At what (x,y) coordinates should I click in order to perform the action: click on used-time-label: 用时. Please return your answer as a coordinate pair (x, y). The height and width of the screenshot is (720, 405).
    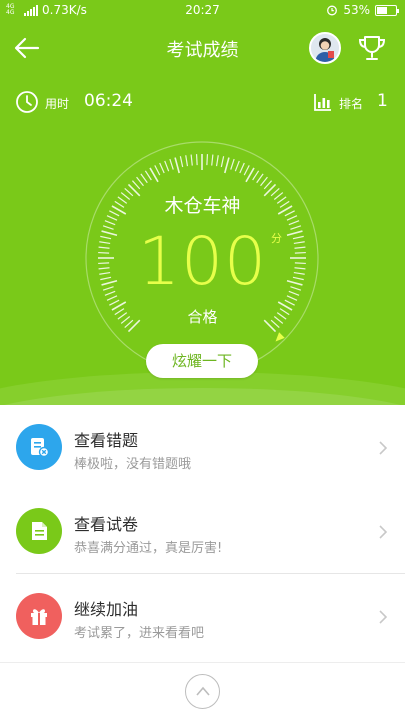
    Looking at the image, I should click on (57, 104).